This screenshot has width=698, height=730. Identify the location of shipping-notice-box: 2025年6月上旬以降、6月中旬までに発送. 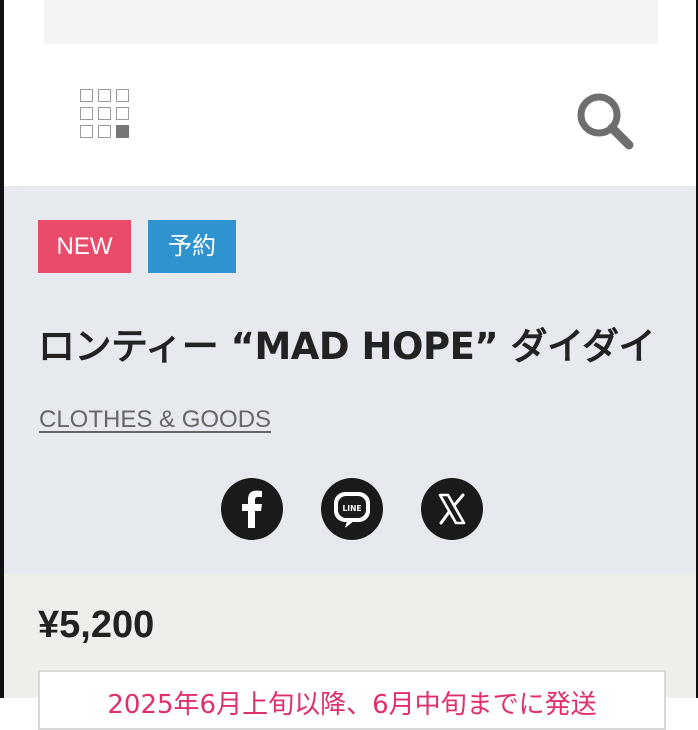
(352, 700).